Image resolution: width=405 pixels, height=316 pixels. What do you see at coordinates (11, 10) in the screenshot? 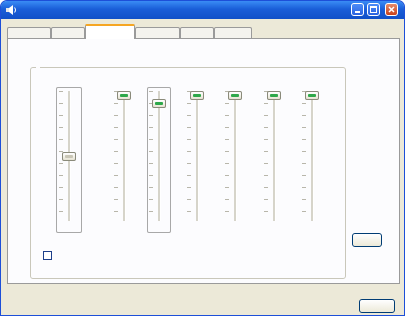
I see `speaker-icon` at bounding box center [11, 10].